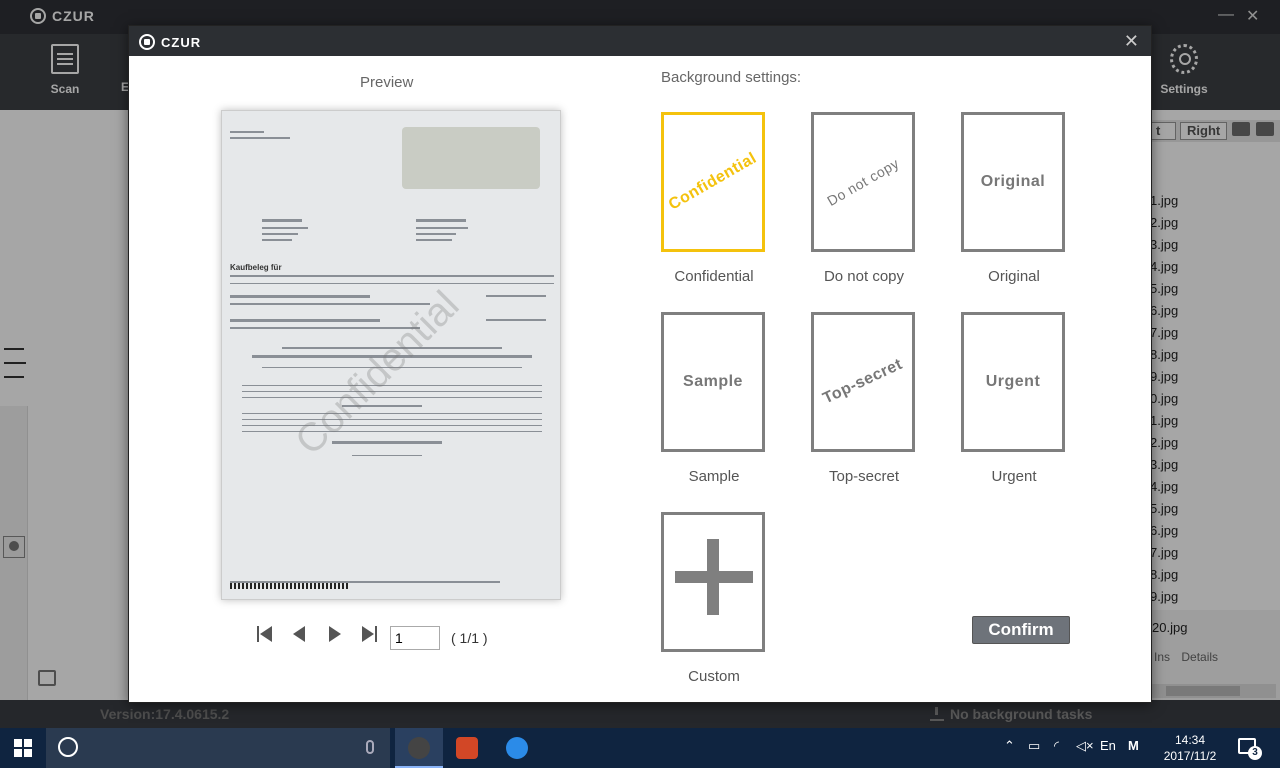 The height and width of the screenshot is (768, 1280). Describe the element at coordinates (23, 748) in the screenshot. I see `windows-start-icon` at that location.